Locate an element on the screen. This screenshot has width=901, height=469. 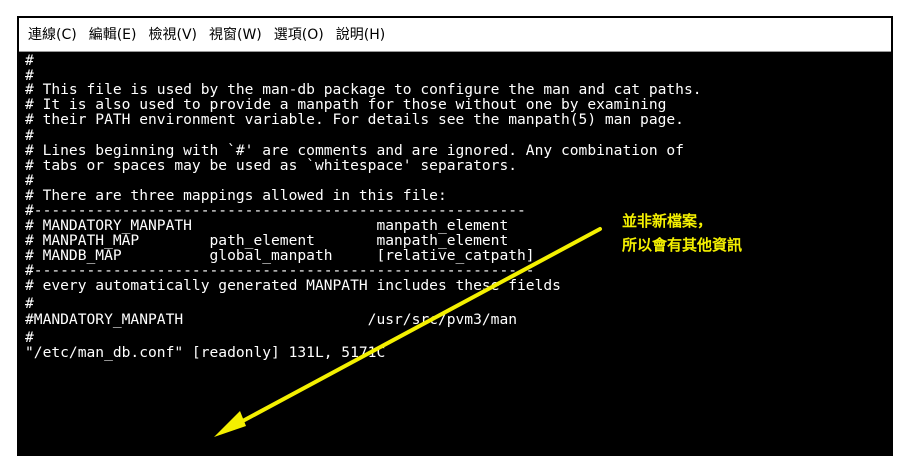
annotation-text-line-1: 並非新檔案， is located at coordinates (667, 221).